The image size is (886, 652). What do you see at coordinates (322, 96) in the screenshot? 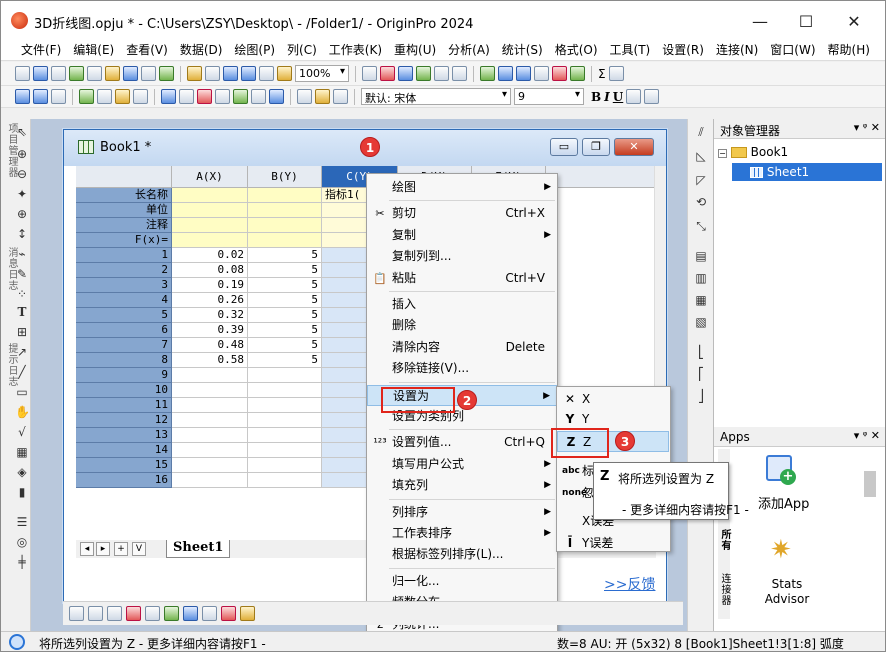
I see `copy-icon` at bounding box center [322, 96].